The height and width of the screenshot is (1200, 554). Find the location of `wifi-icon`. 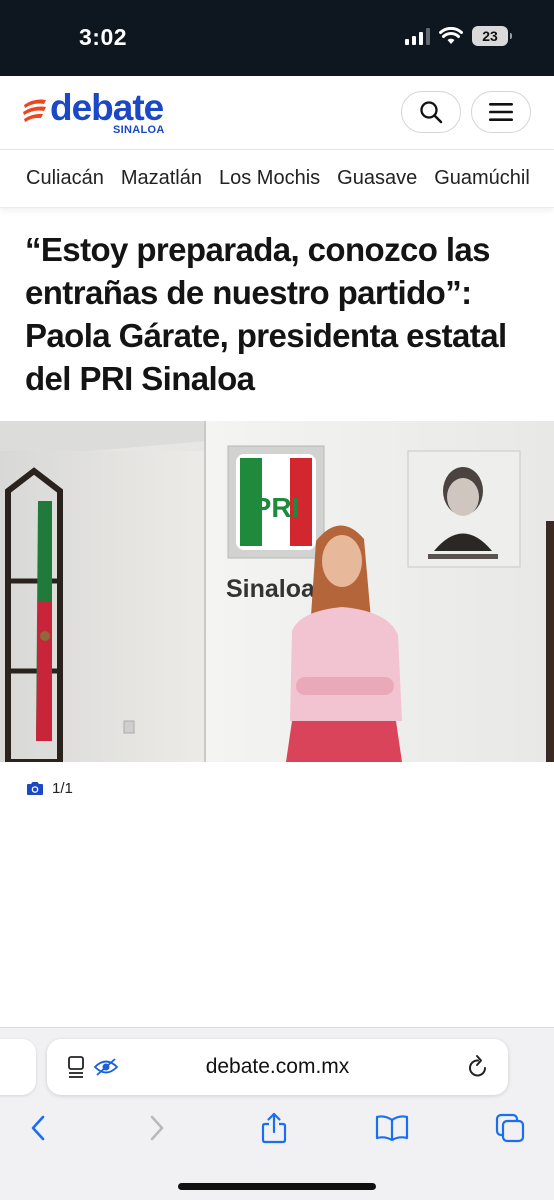

wifi-icon is located at coordinates (451, 35).